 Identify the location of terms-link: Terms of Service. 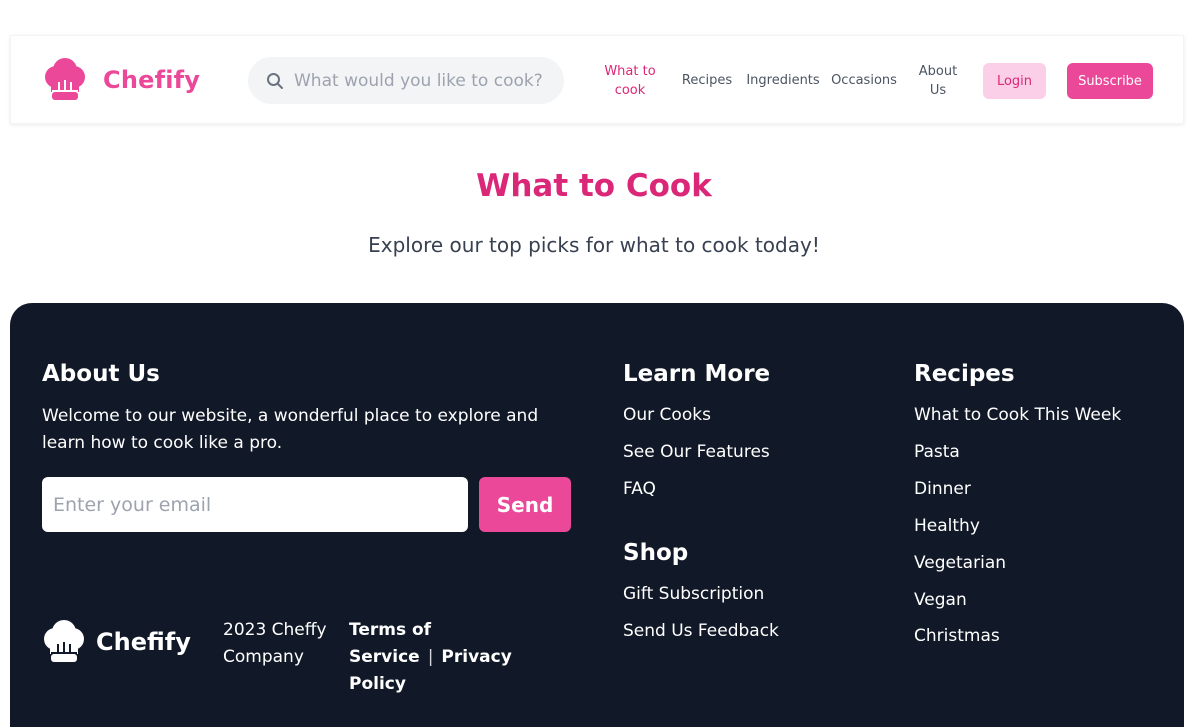
(390, 643).